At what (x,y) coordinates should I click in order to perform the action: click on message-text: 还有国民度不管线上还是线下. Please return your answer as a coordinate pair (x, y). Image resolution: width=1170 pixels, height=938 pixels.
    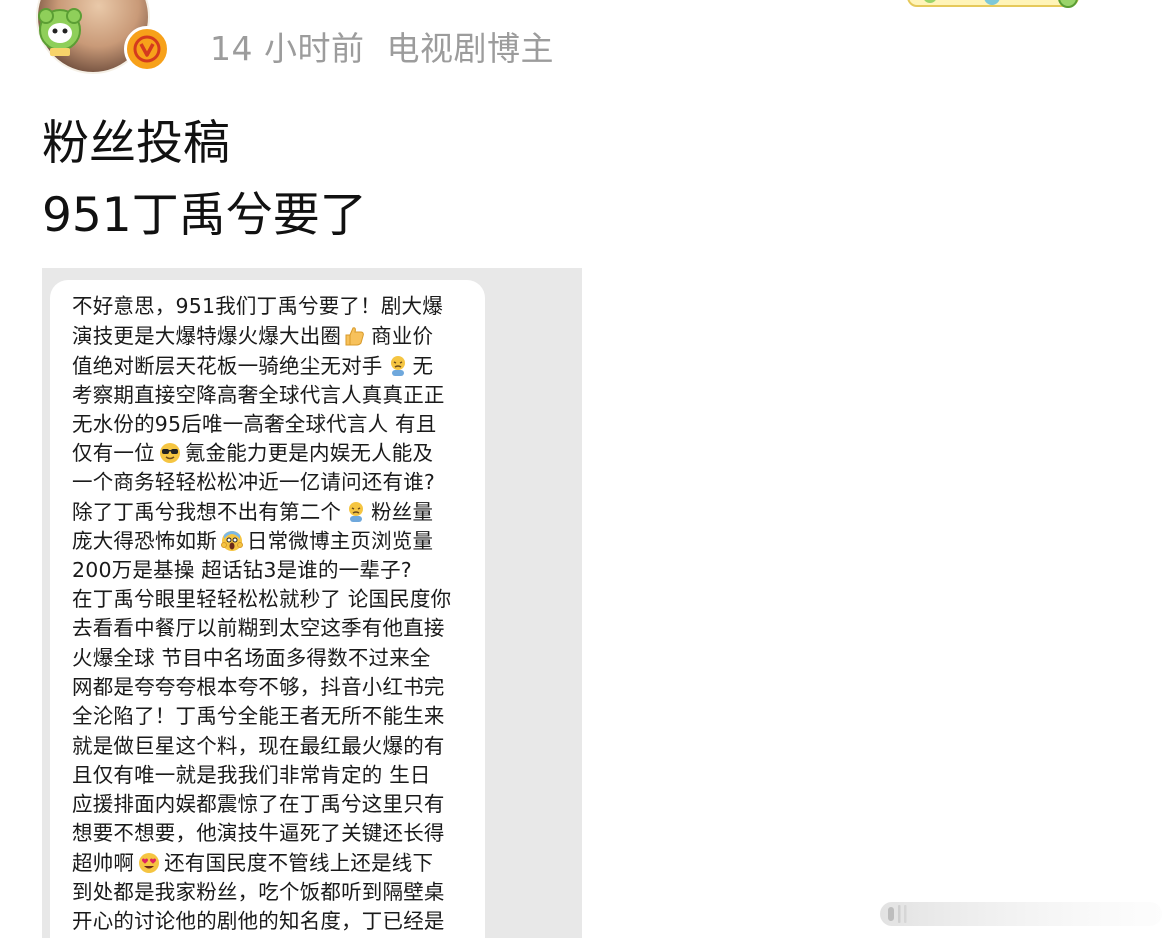
    Looking at the image, I should click on (299, 863).